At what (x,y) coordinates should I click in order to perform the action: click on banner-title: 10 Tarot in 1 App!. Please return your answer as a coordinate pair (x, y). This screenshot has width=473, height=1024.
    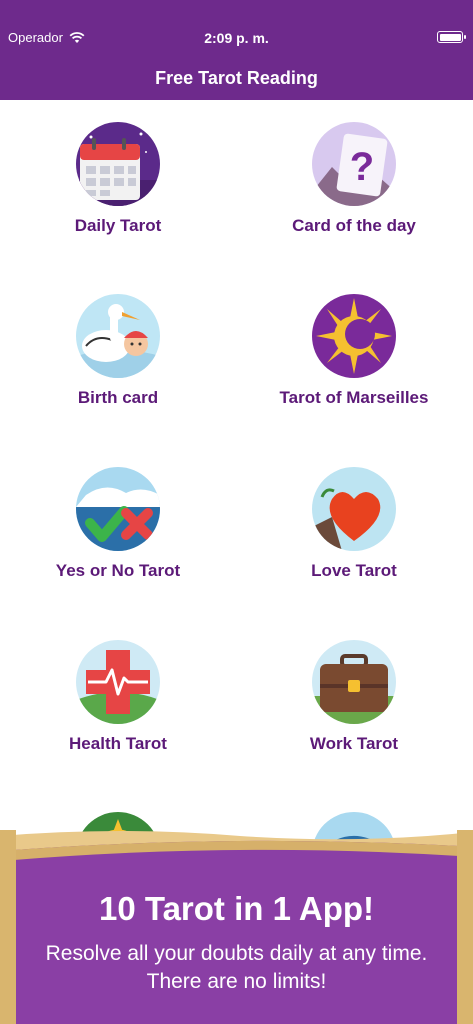
    Looking at the image, I should click on (236, 908).